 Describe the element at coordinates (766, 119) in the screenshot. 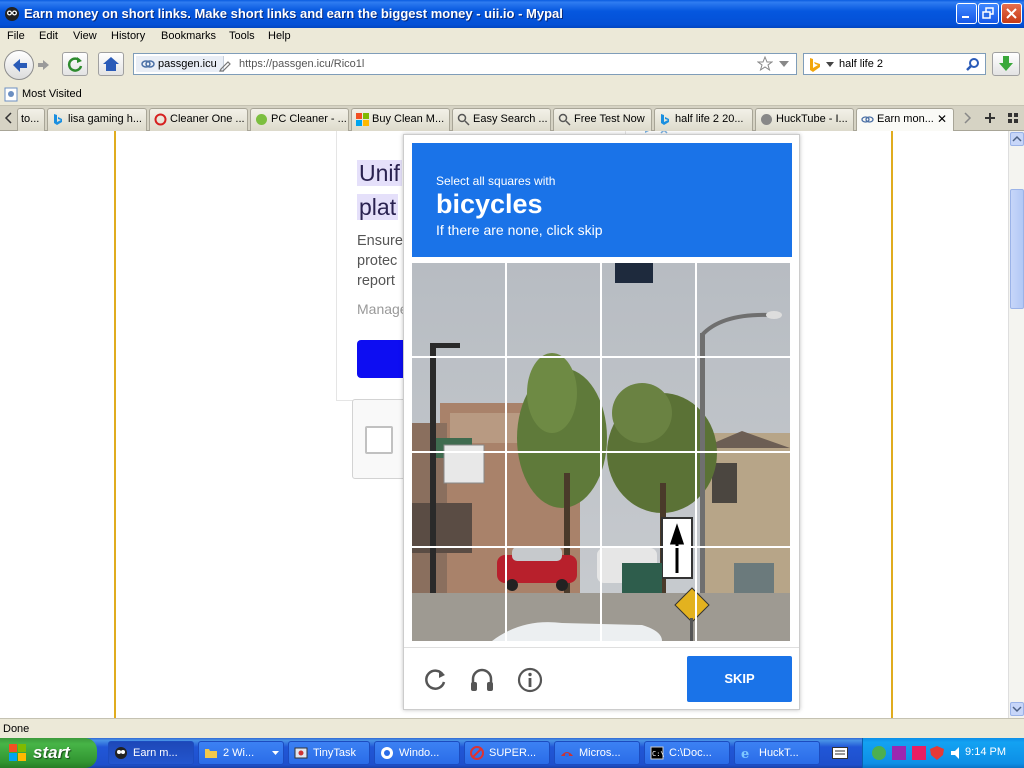

I see `hucktube-icon` at that location.